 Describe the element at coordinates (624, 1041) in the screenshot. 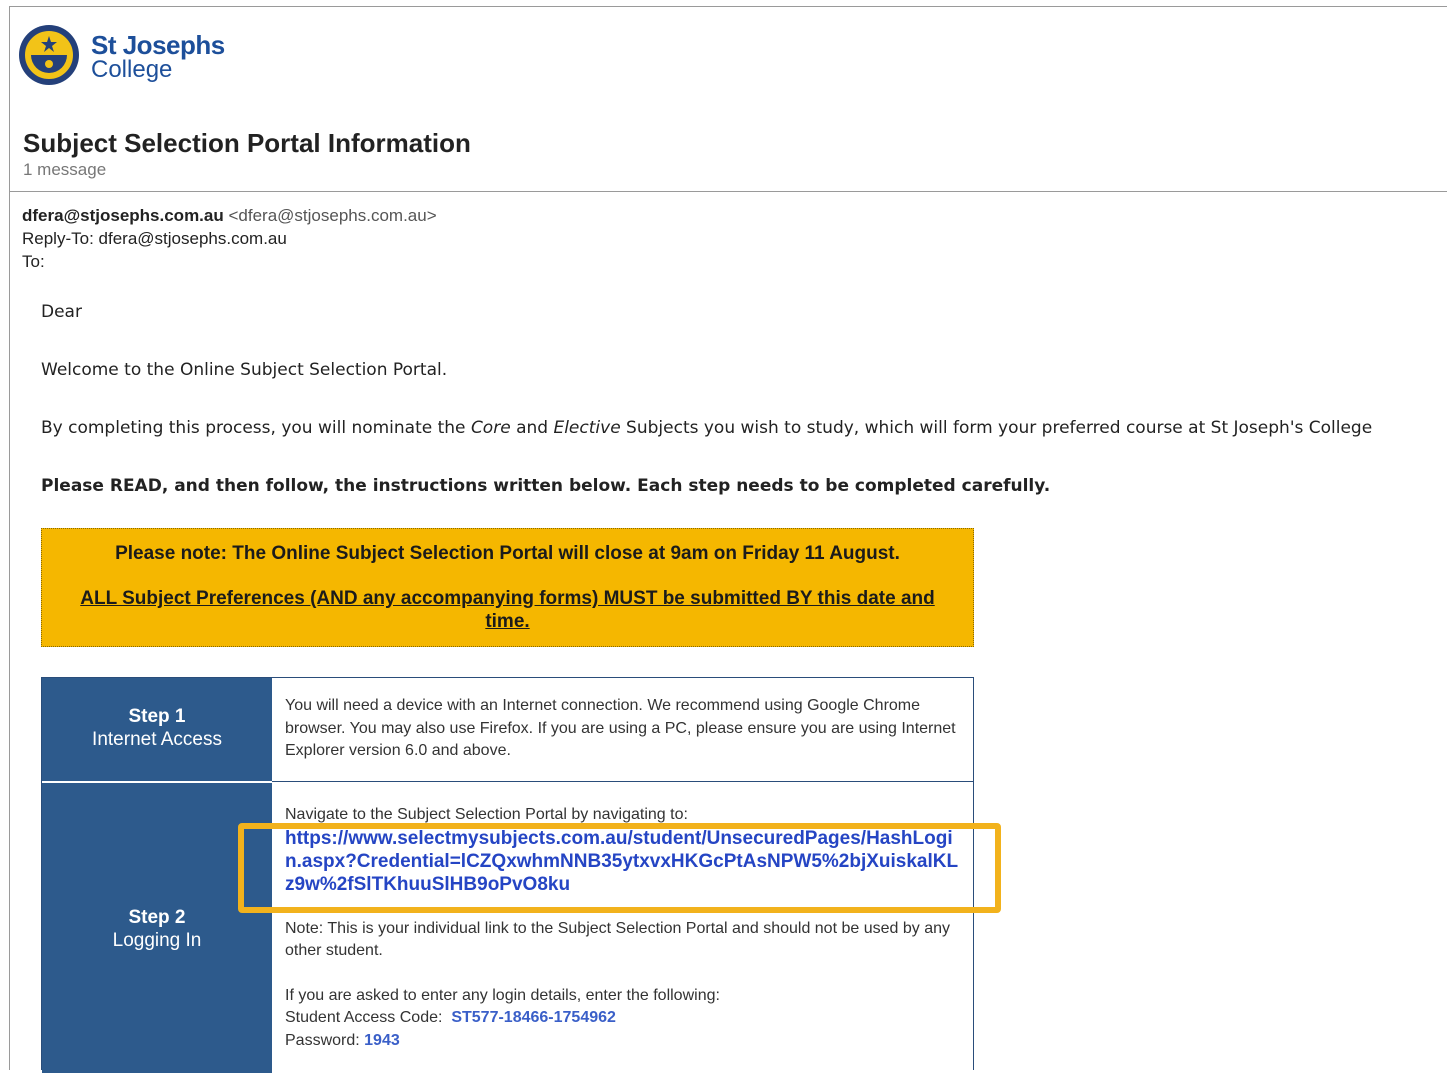

I see `password-line: Password: 1943` at that location.